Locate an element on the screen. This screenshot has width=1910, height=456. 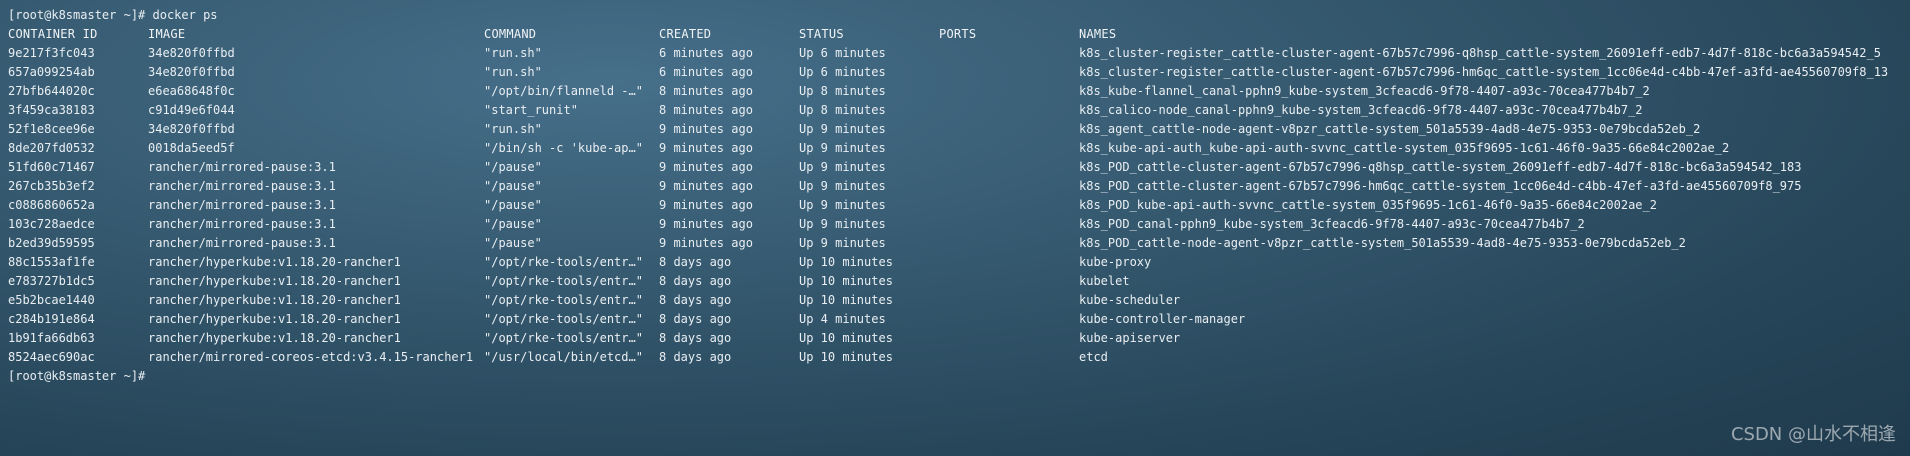
cell-container-id: e5b2bcae1440 is located at coordinates (51, 300).